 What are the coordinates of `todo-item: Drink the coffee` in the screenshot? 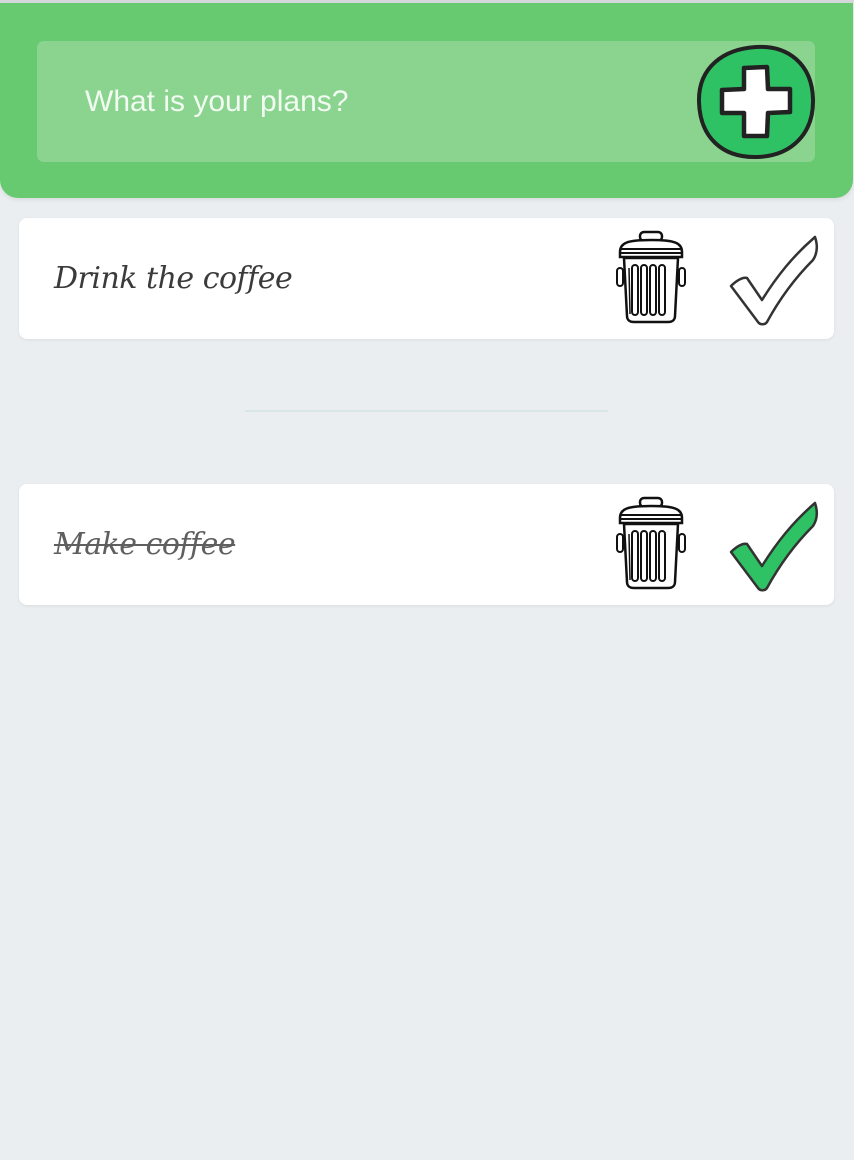 It's located at (426, 278).